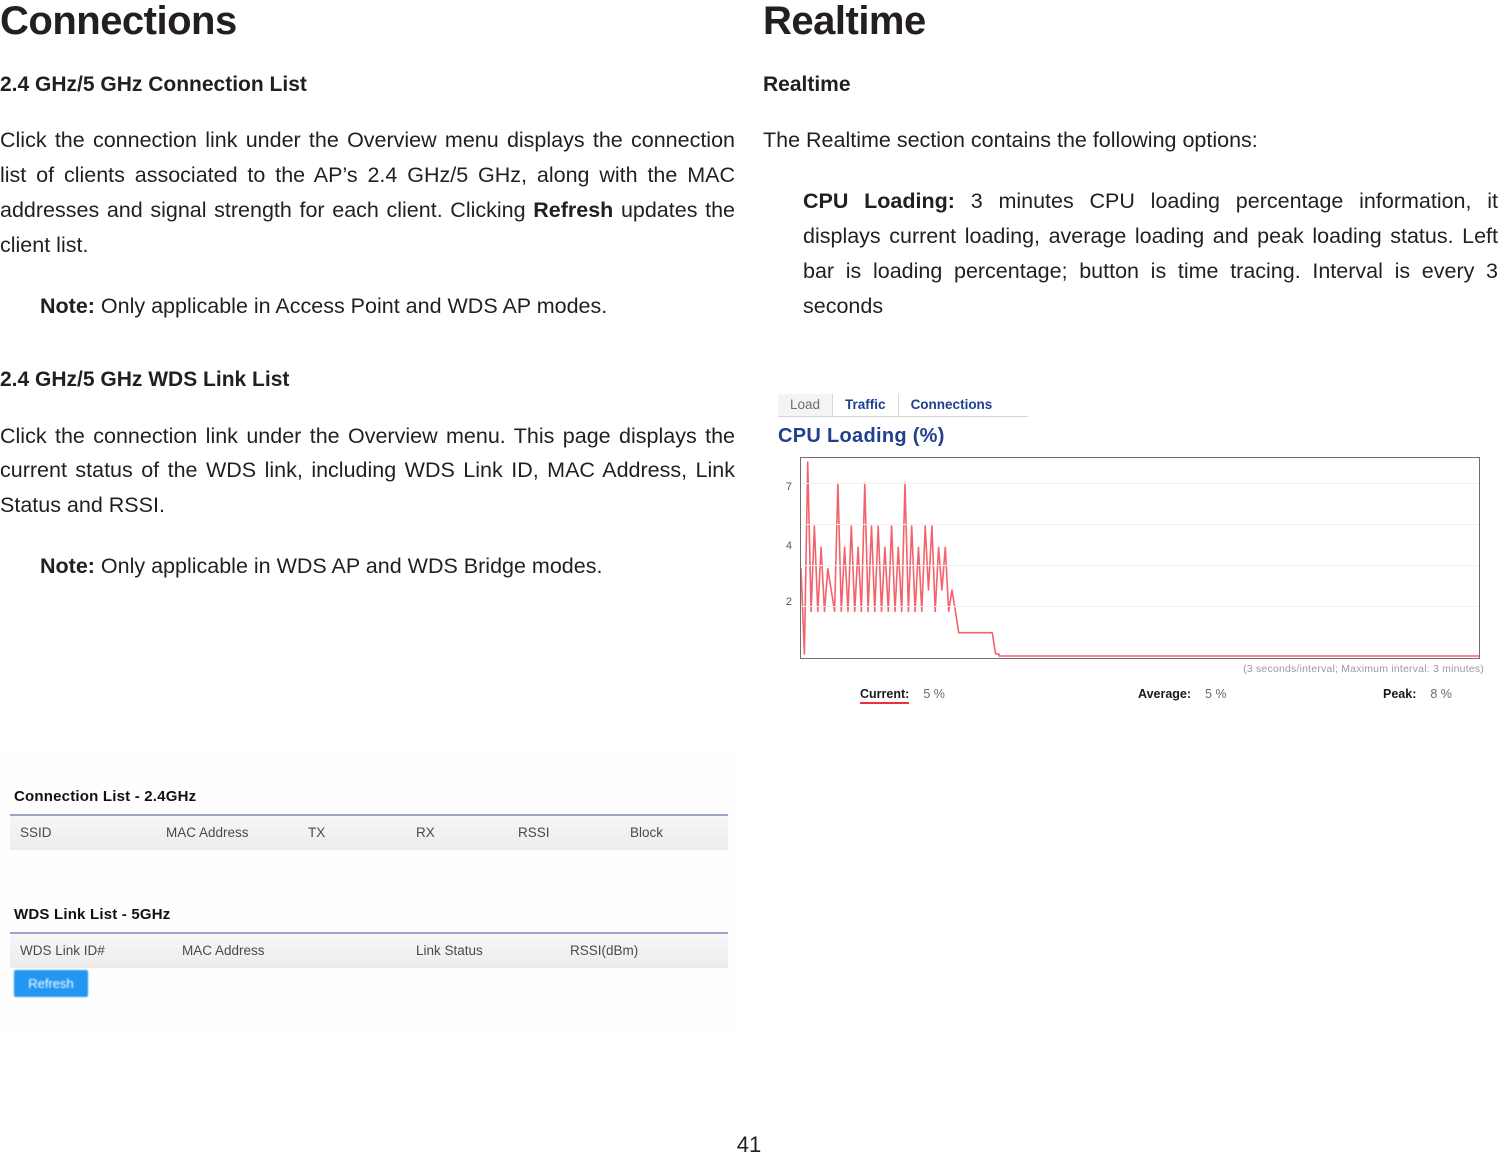 This screenshot has width=1498, height=1172. Describe the element at coordinates (952, 405) in the screenshot. I see `tab-connections: Connections` at that location.